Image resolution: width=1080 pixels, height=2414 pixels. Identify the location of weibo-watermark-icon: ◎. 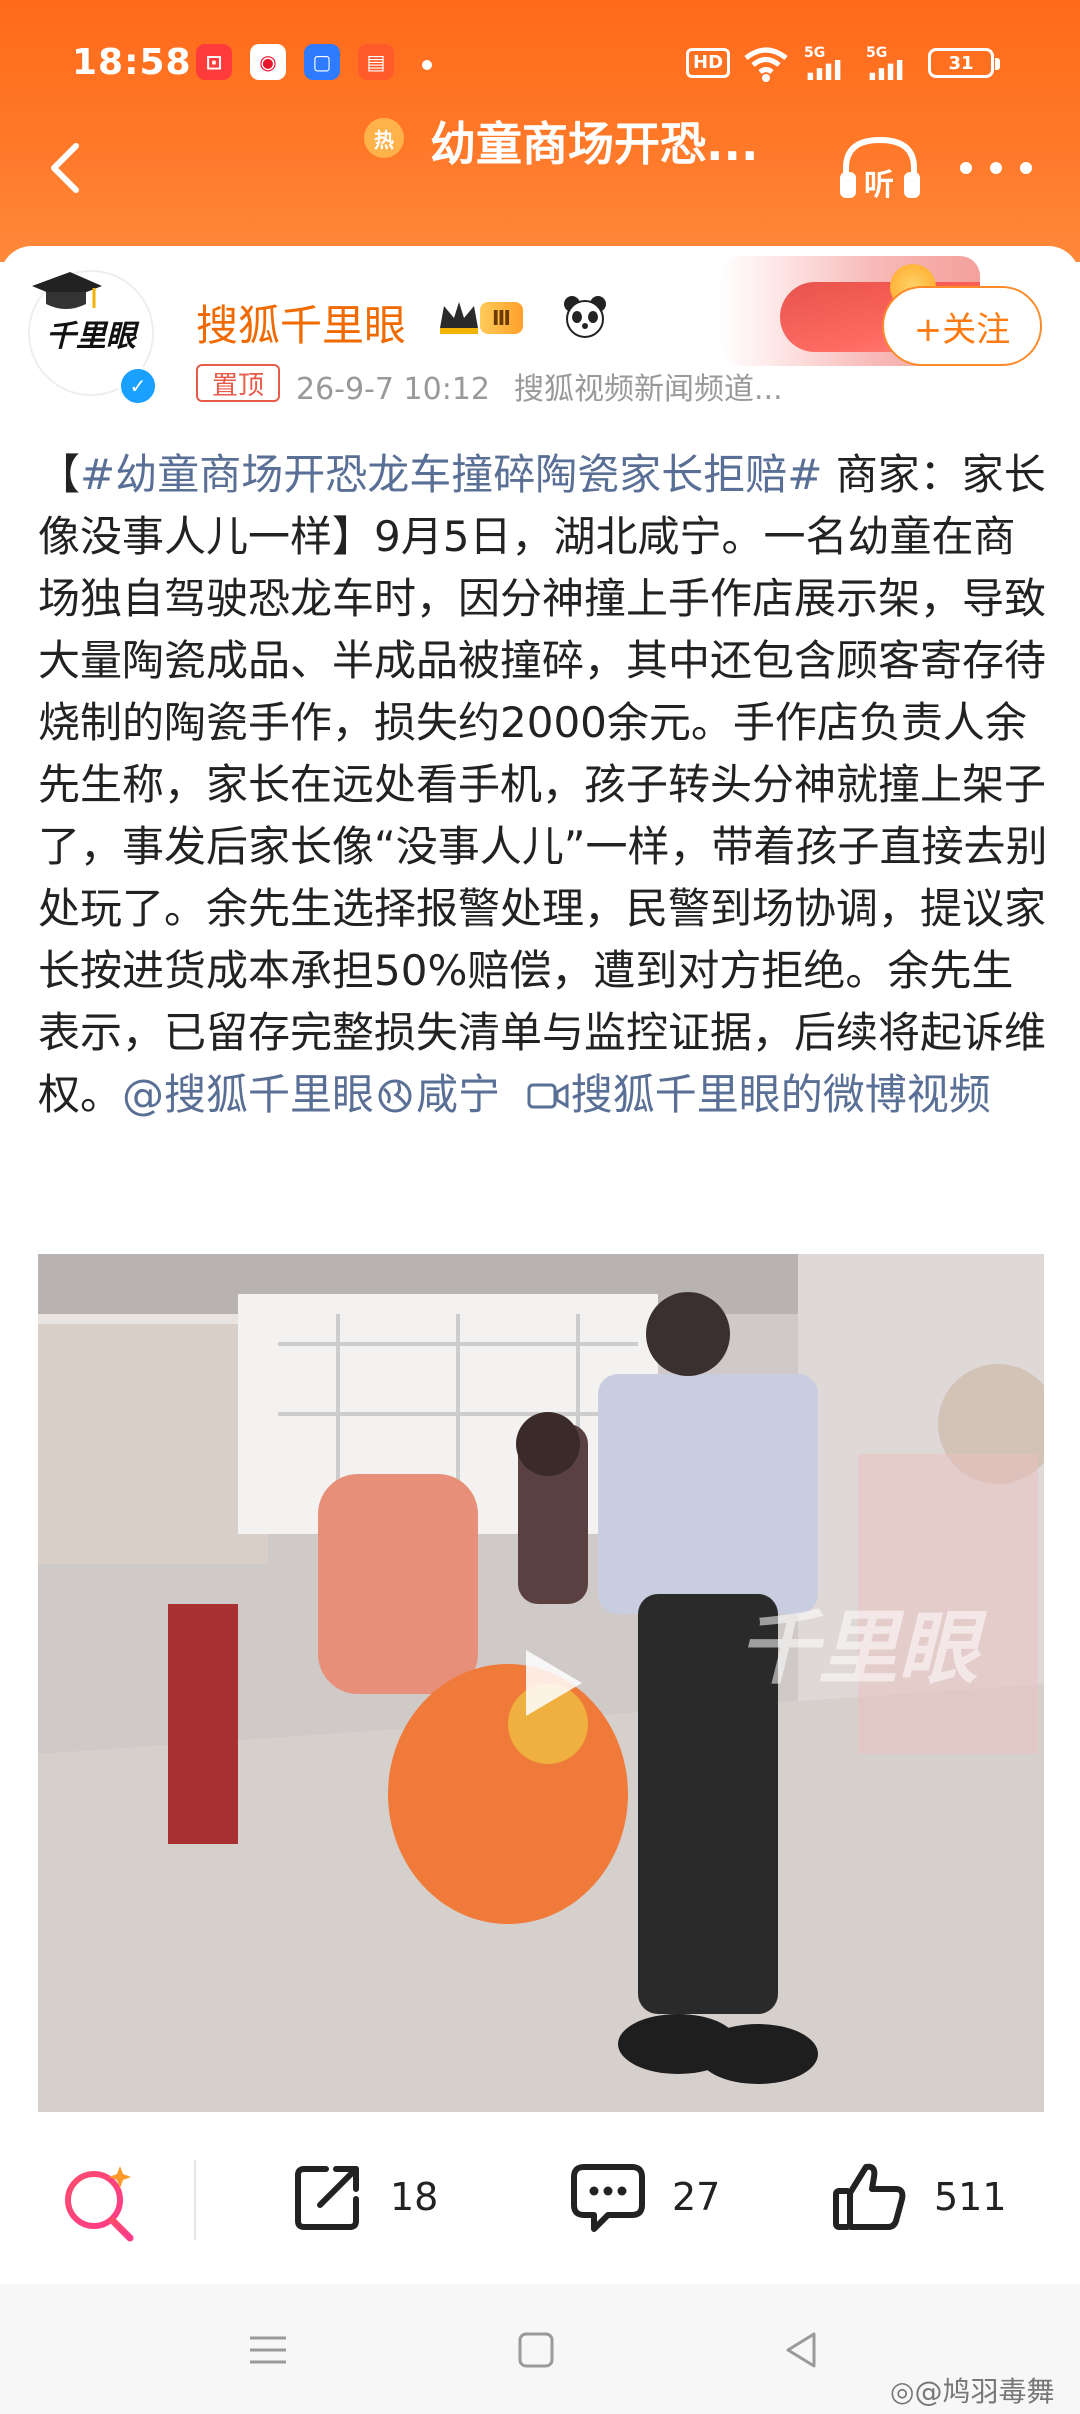
(902, 2391).